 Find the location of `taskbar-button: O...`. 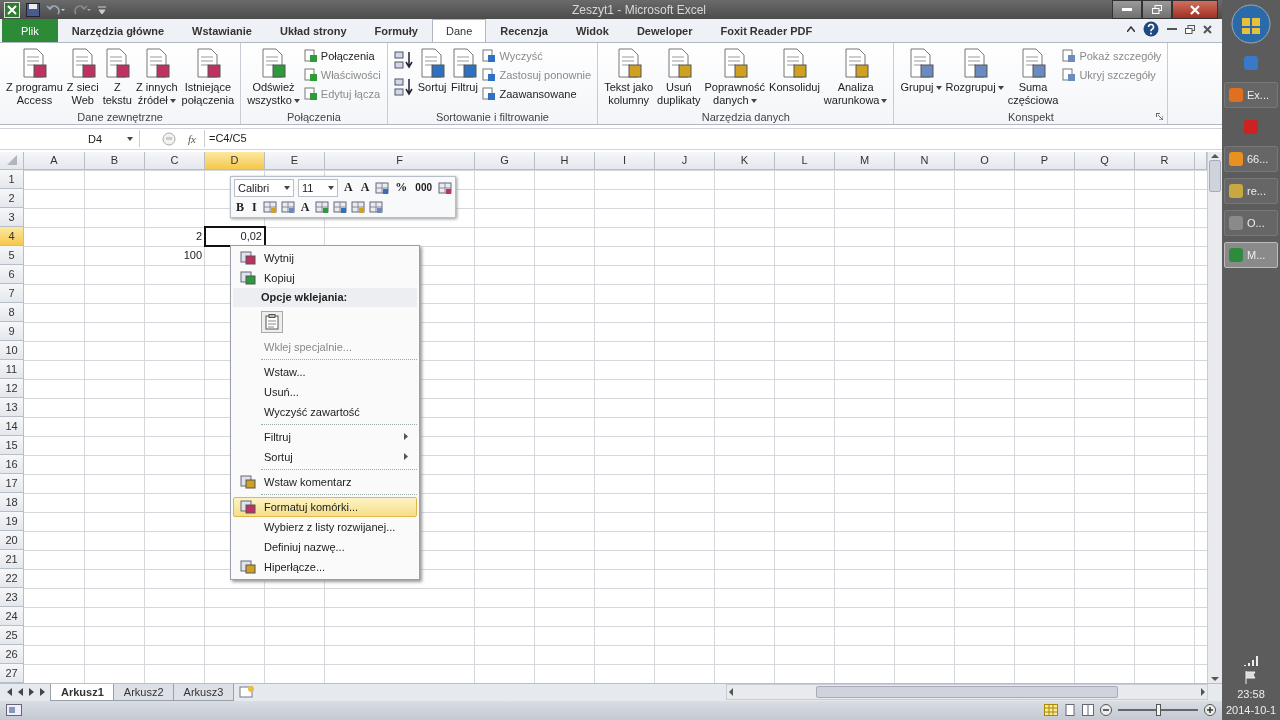

taskbar-button: O... is located at coordinates (1251, 223).